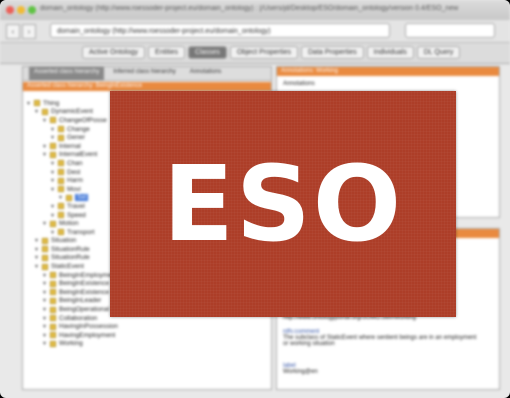  I want to click on tree-item-label: Thing, so click(51, 103).